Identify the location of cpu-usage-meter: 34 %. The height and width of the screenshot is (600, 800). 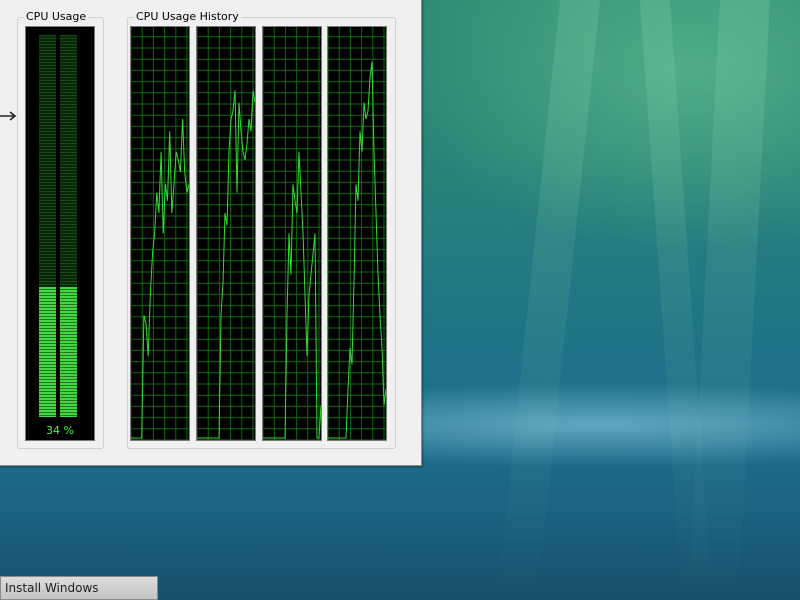
(60, 233).